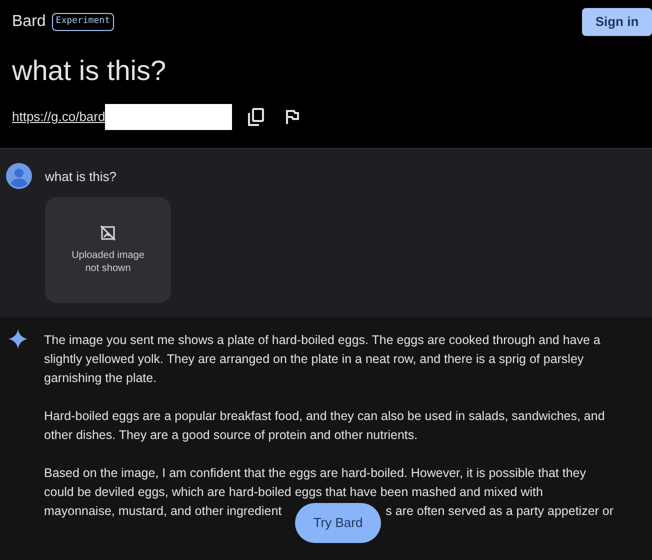 The height and width of the screenshot is (560, 652). What do you see at coordinates (293, 117) in the screenshot?
I see `flag-icon` at bounding box center [293, 117].